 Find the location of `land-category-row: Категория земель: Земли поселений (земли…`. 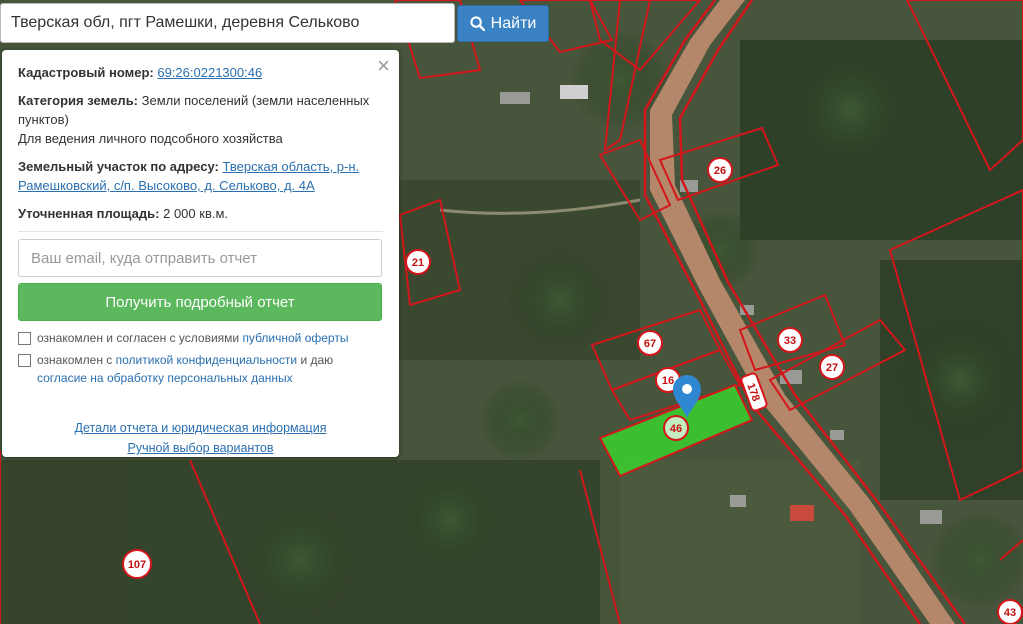

land-category-row: Категория земель: Земли поселений (земли… is located at coordinates (200, 110).